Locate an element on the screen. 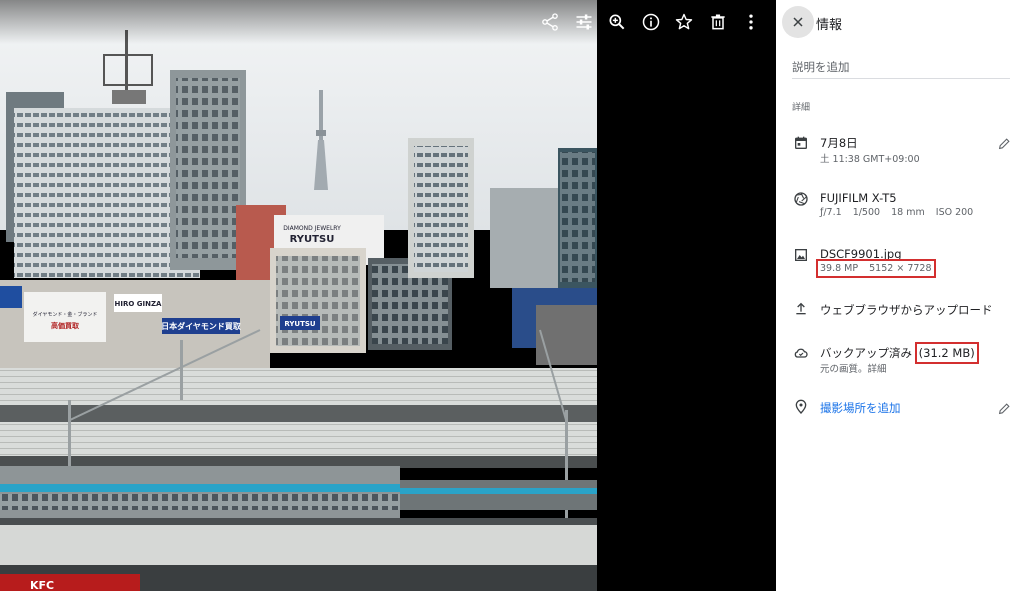  camera-settings: ƒ/7.1 1/500 18 mm ISO 200 is located at coordinates (900, 212).